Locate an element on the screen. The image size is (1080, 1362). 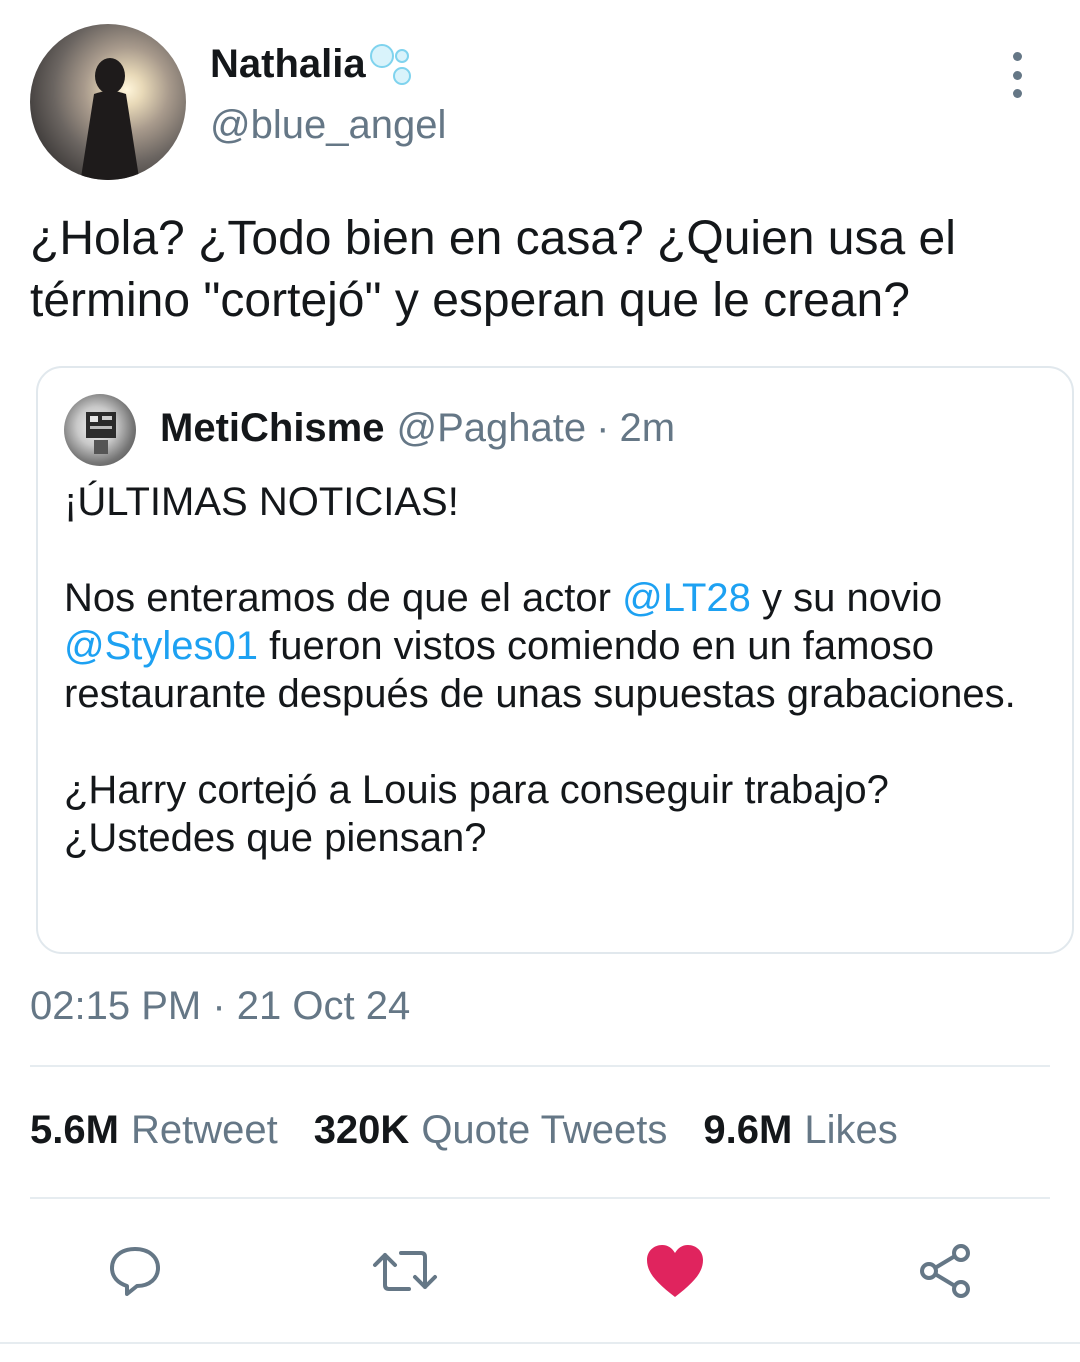
mention-link: @LT28 is located at coordinates (686, 598).